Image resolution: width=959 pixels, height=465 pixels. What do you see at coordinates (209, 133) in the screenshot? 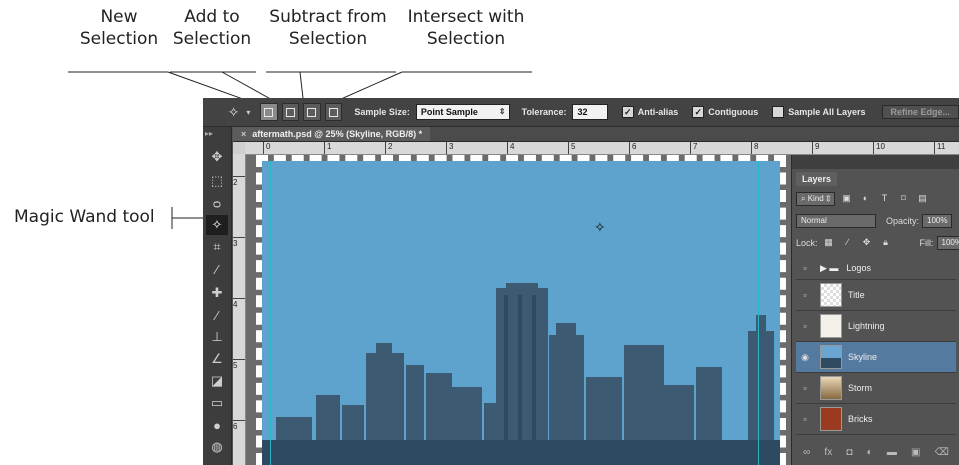
I see `collapse-arrows-icon: ▸▸` at bounding box center [209, 133].